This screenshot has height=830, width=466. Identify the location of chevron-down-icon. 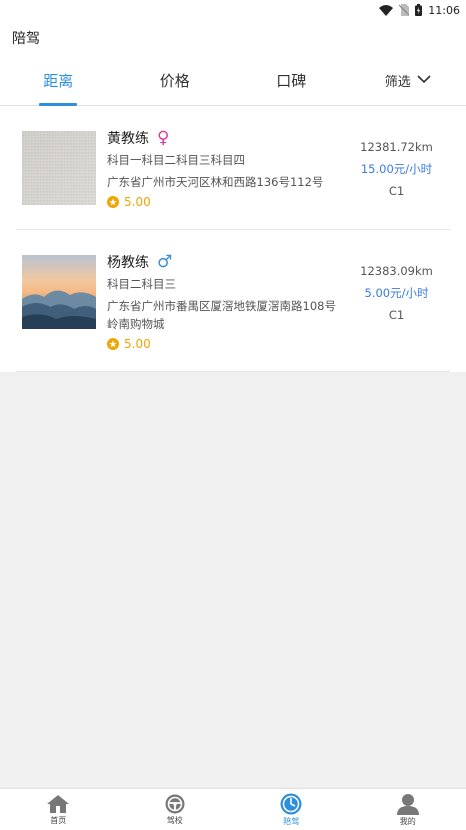
(424, 80).